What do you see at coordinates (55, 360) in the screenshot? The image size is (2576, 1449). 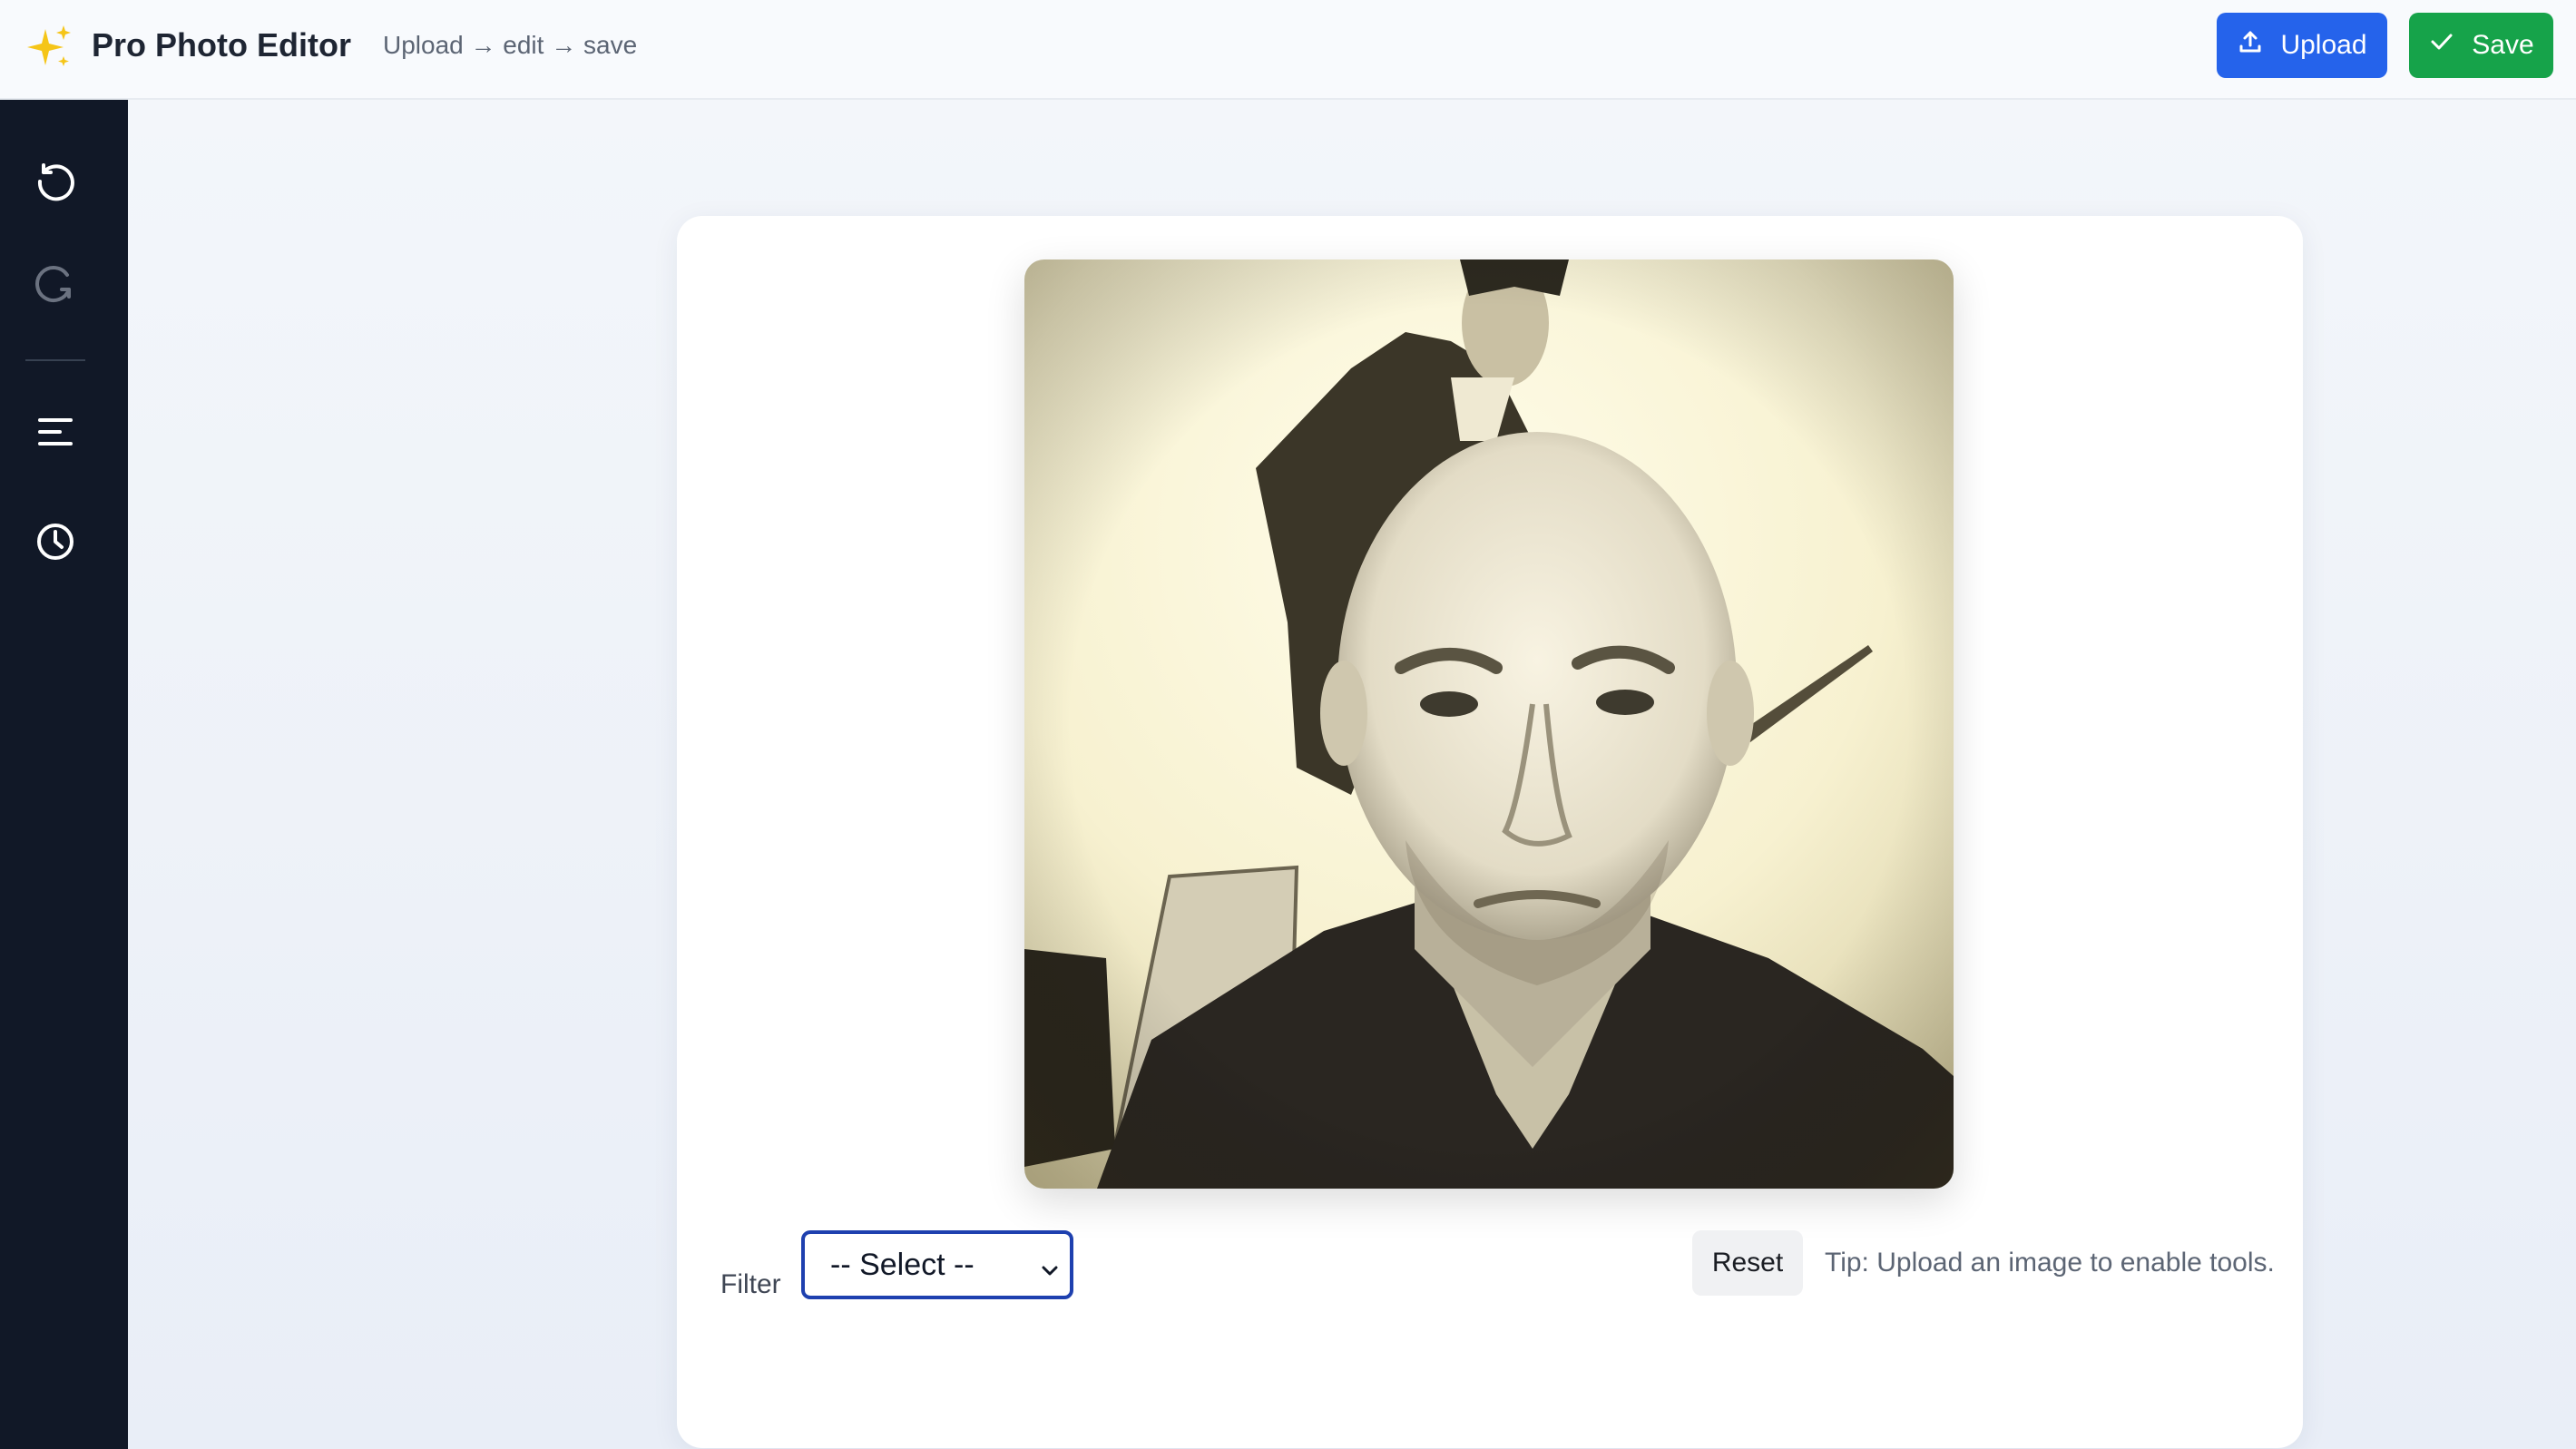 I see `sidebar-divider` at bounding box center [55, 360].